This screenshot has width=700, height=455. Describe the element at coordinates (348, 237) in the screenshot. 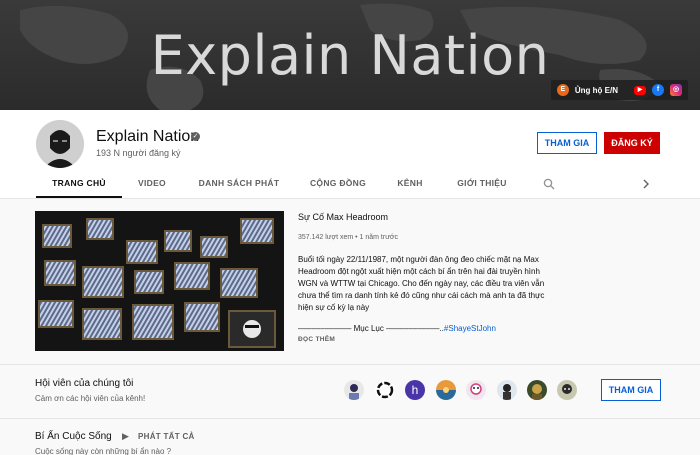

I see `featured-video-meta: 357.142 lượt xem • 1 năm trước` at that location.